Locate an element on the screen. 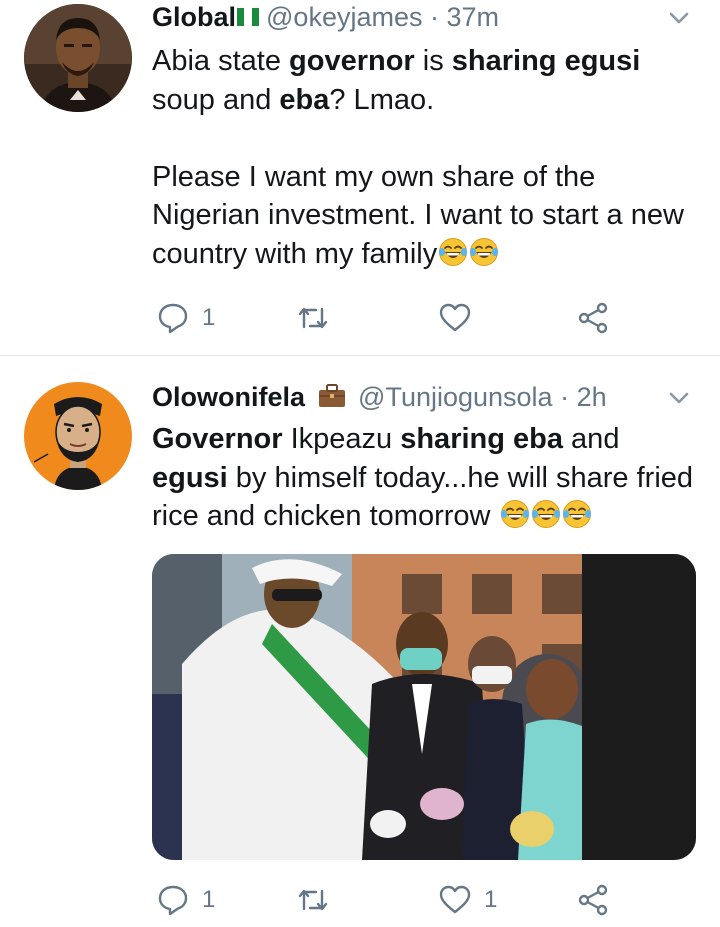  nigeria-flag-icon is located at coordinates (248, 17).